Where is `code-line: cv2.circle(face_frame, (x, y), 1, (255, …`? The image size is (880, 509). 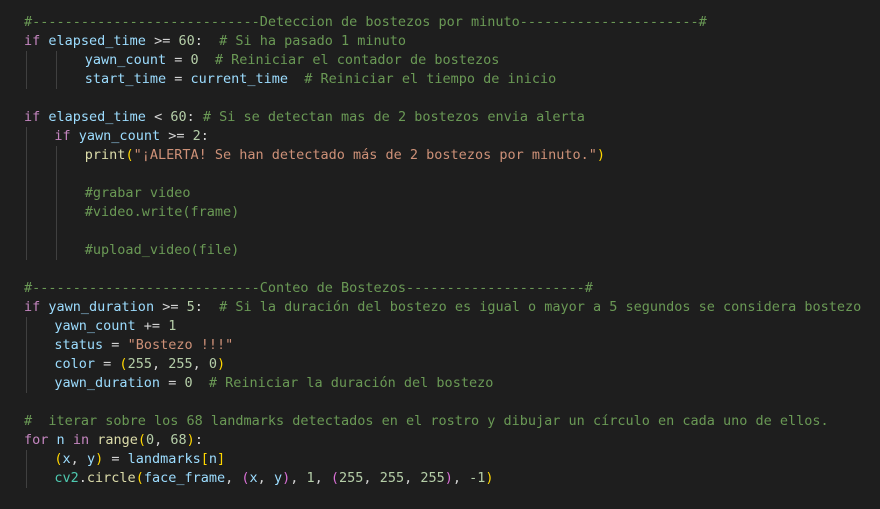 code-line: cv2.circle(face_frame, (x, y), 1, (255, … is located at coordinates (273, 478).